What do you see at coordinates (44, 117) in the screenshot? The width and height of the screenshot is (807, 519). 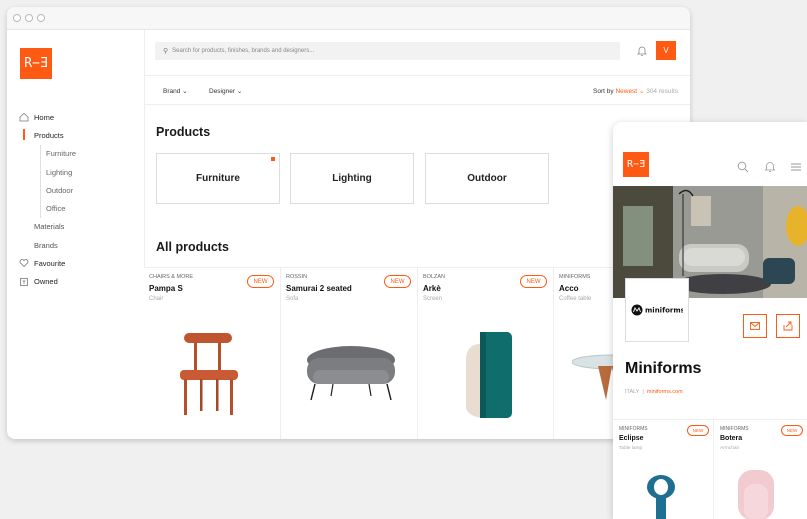 I see `sidebar-item-label: Home` at bounding box center [44, 117].